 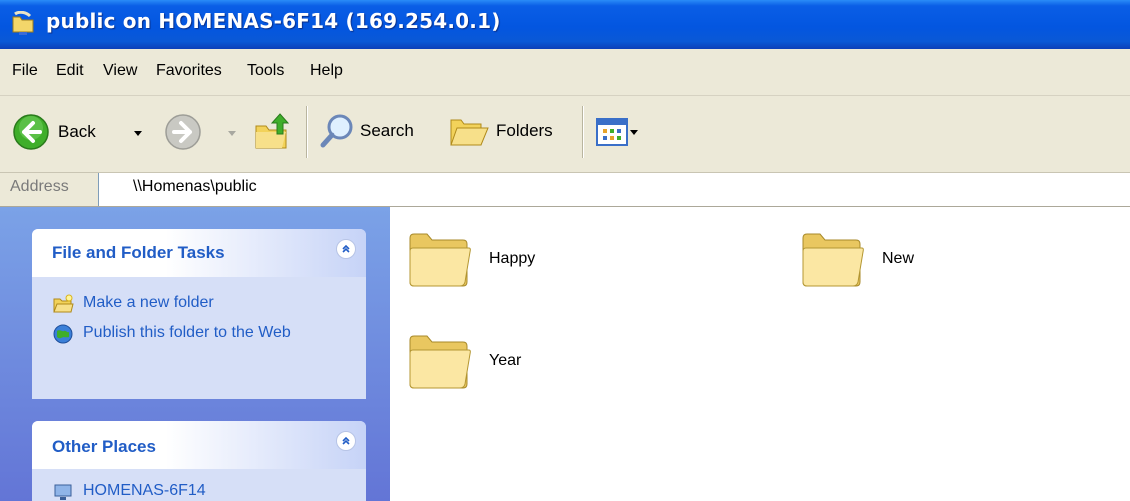 I want to click on menu-tools: Tools, so click(x=265, y=71).